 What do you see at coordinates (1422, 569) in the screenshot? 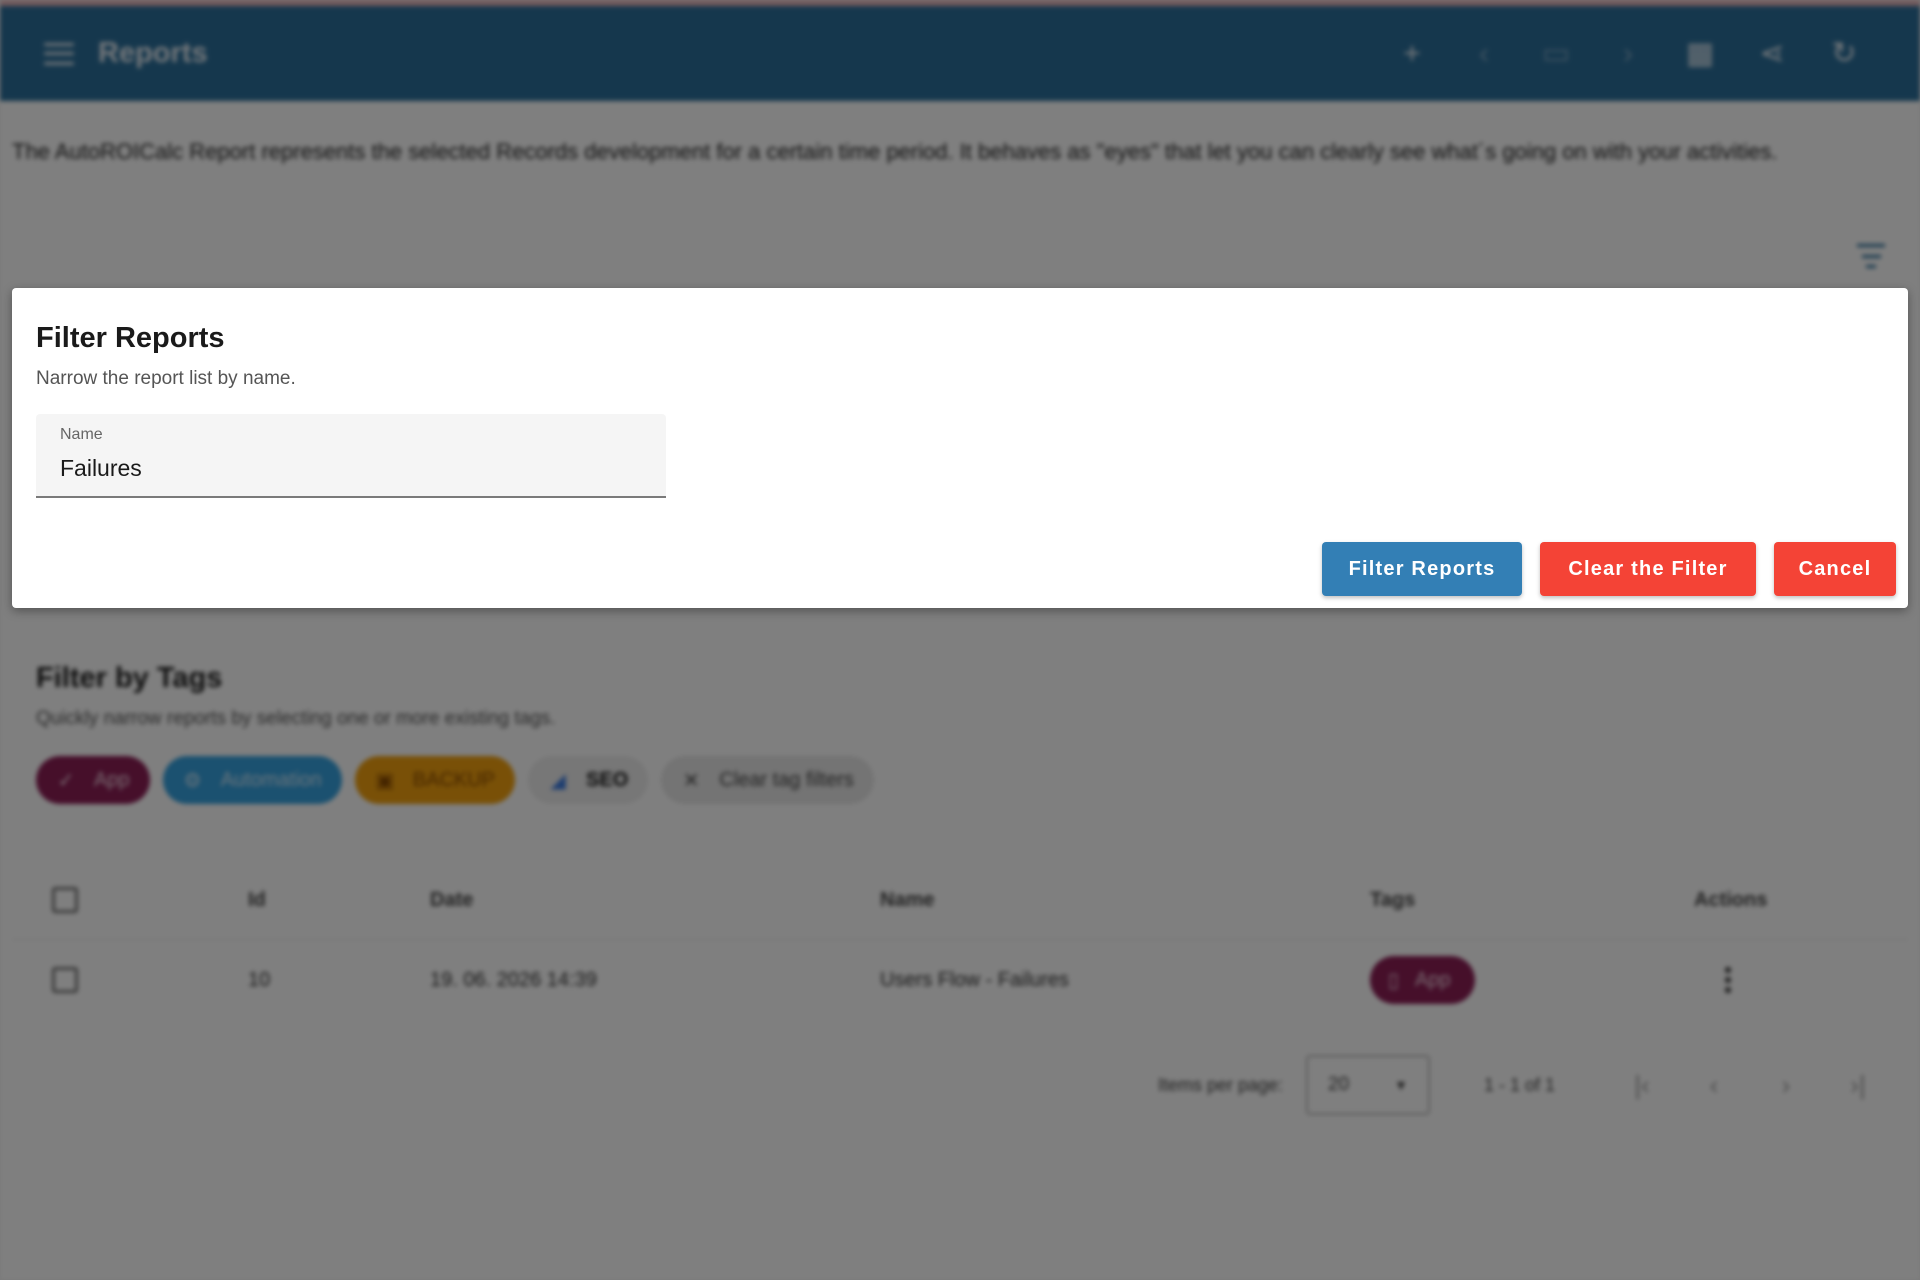
I see `filter-reports-button: Filter Reports` at bounding box center [1422, 569].